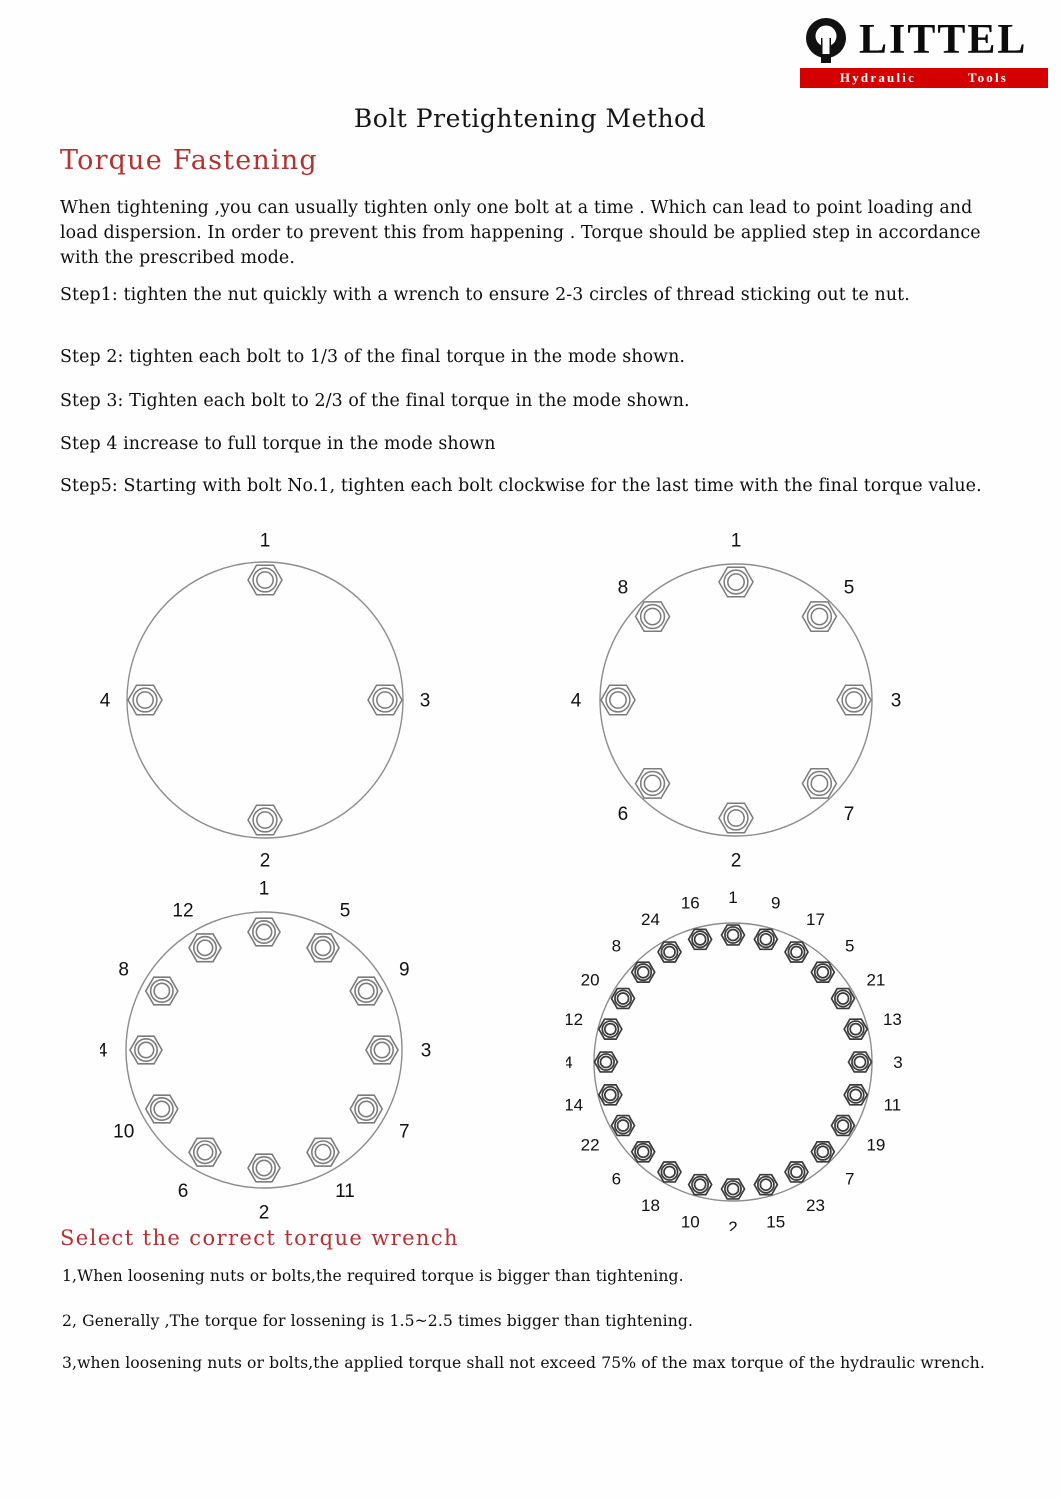  Describe the element at coordinates (530, 118) in the screenshot. I see `page-title: Bolt Pretightening Method` at that location.